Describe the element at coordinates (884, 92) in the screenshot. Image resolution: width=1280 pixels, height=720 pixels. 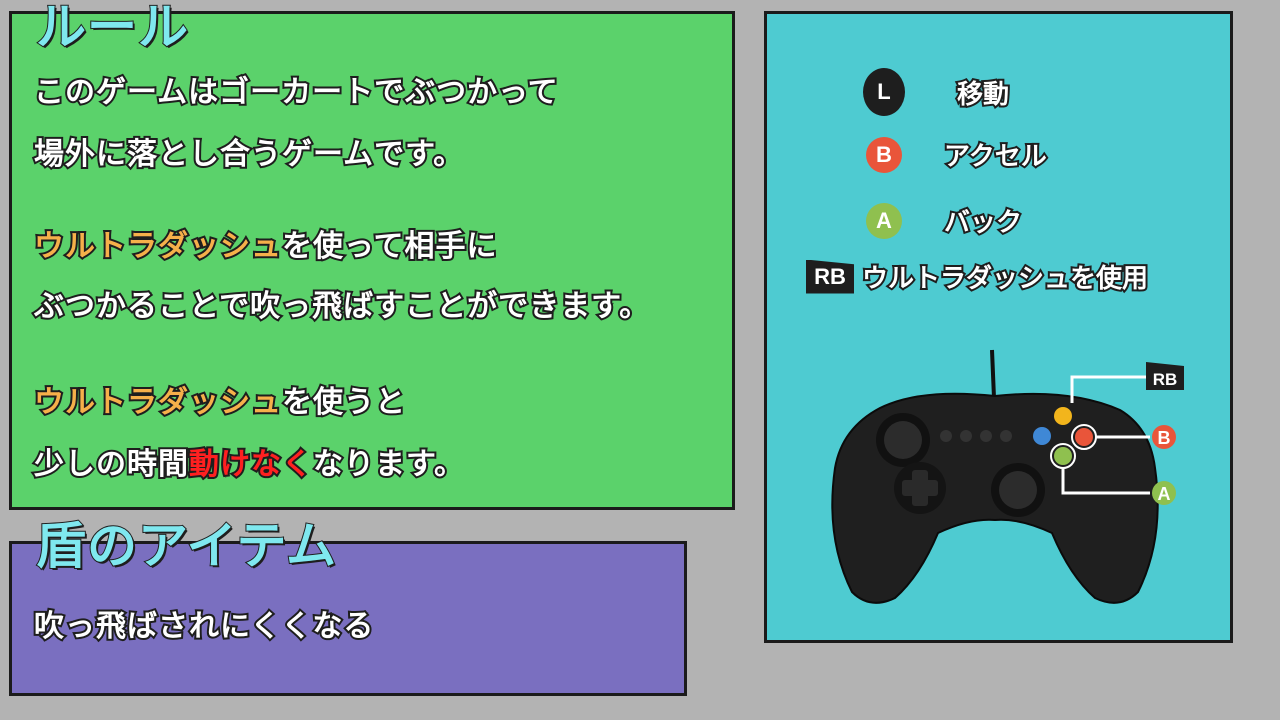
I see `l-stick-icon: L` at that location.